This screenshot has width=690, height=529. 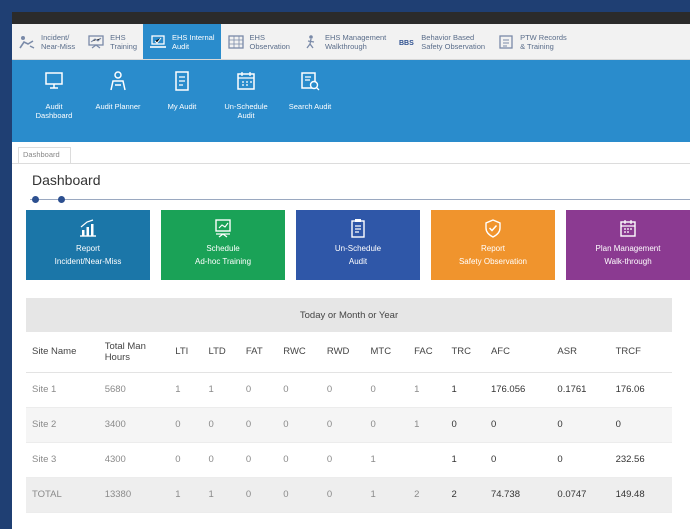 What do you see at coordinates (355, 37) in the screenshot?
I see `module-label-1: EHS Management` at bounding box center [355, 37].